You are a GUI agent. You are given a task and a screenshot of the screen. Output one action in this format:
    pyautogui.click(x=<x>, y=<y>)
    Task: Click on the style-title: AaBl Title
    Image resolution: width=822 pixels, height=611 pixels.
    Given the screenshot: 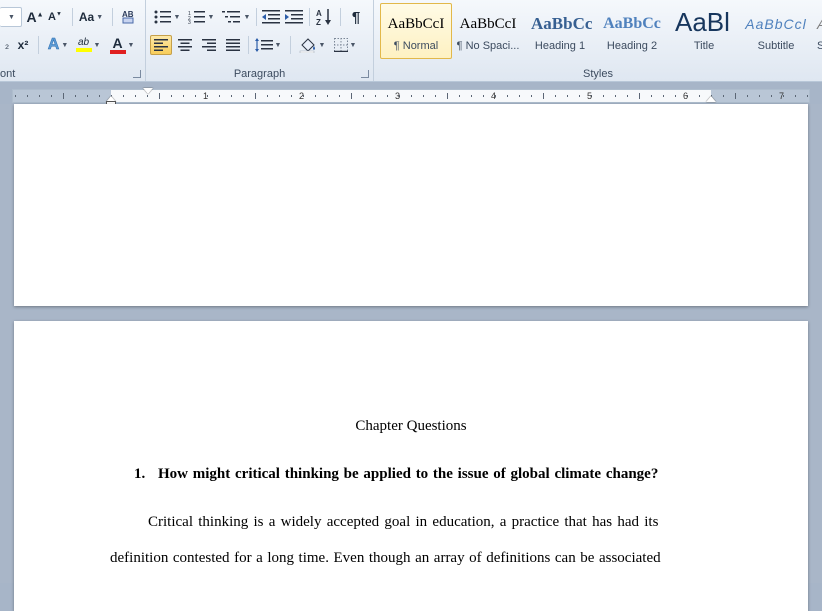 What is the action you would take?
    pyautogui.click(x=704, y=31)
    